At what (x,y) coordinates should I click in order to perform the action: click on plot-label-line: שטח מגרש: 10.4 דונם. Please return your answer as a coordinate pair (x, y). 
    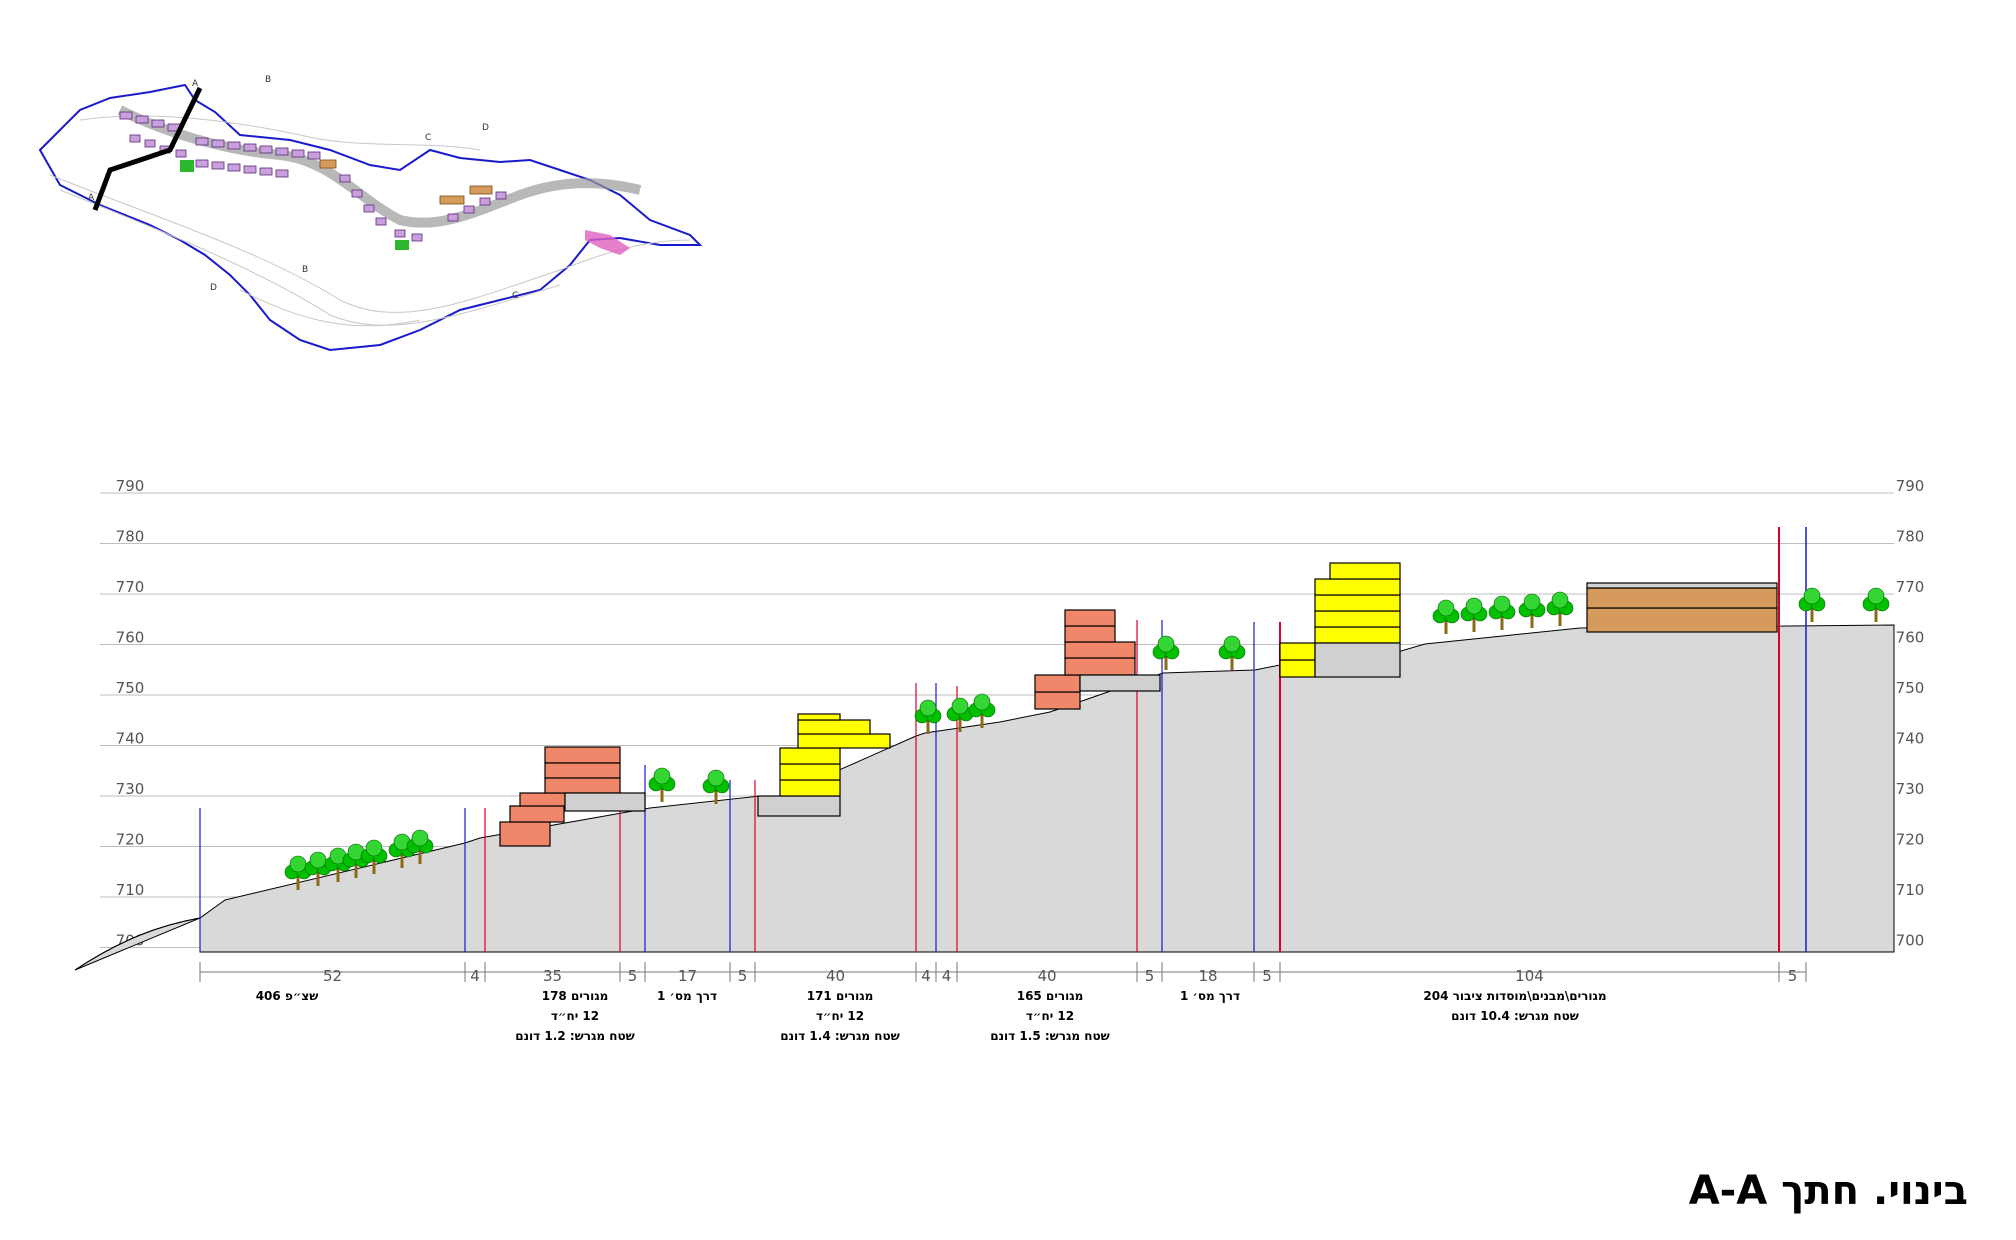
    Looking at the image, I should click on (1515, 1016).